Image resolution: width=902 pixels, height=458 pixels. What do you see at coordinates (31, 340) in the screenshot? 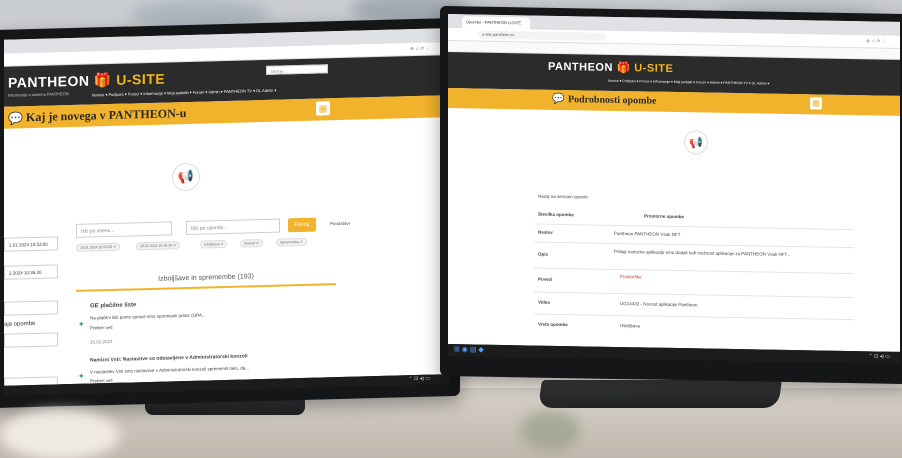
I see `note-type-select` at bounding box center [31, 340].